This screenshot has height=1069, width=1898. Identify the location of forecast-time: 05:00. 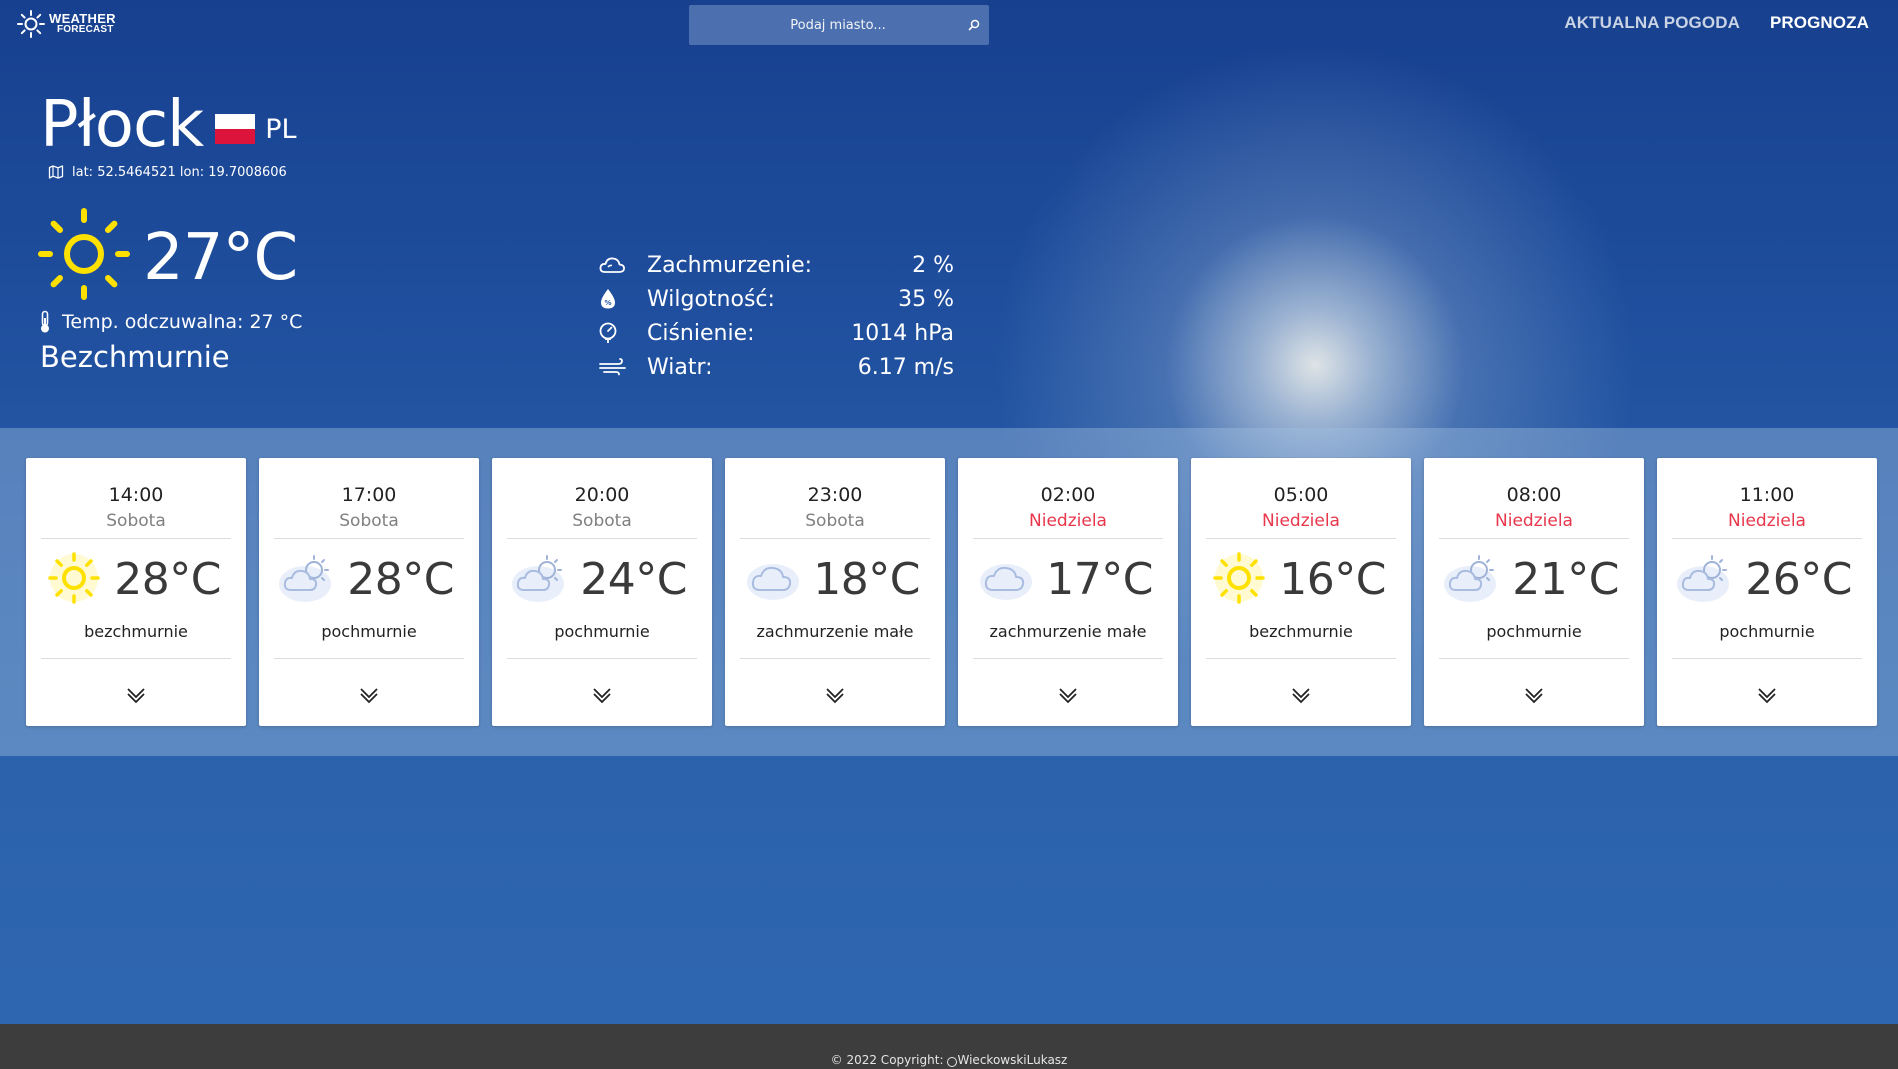
(1301, 495).